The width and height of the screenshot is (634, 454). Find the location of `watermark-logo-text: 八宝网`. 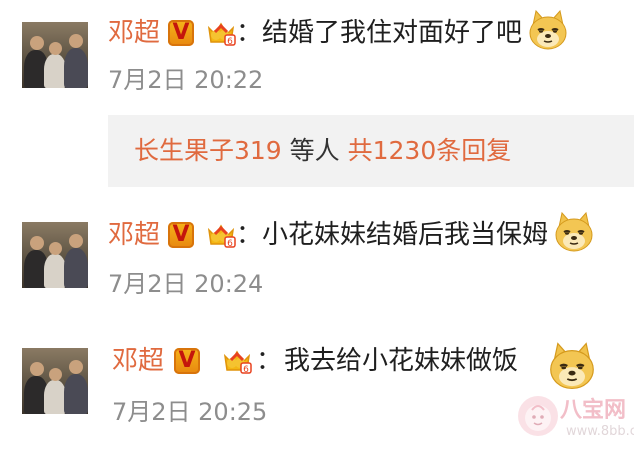

watermark-logo-text: 八宝网 is located at coordinates (593, 410).